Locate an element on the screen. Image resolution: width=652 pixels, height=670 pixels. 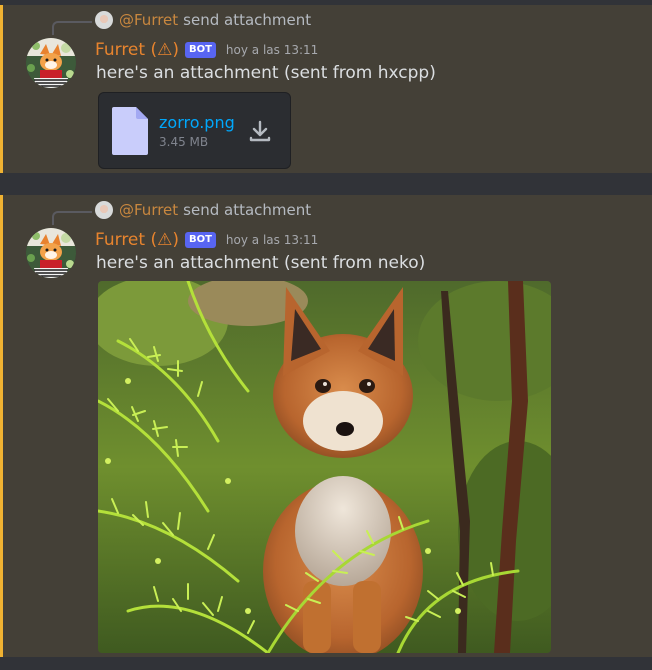
file-attachment: zorro.png 3.45 MB is located at coordinates (194, 130).